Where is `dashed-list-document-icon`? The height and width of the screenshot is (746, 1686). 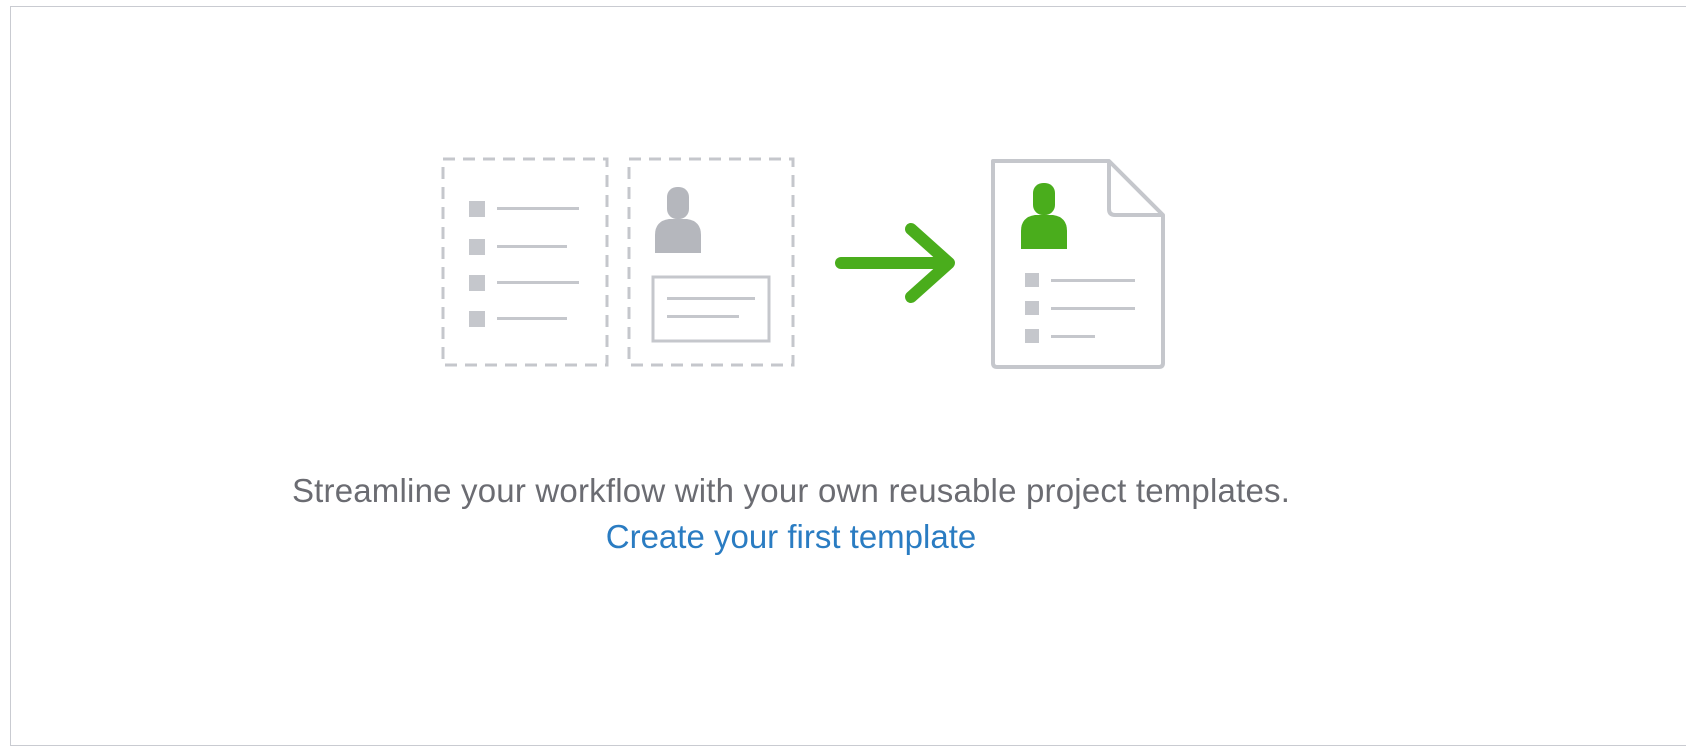
dashed-list-document-icon is located at coordinates (525, 262).